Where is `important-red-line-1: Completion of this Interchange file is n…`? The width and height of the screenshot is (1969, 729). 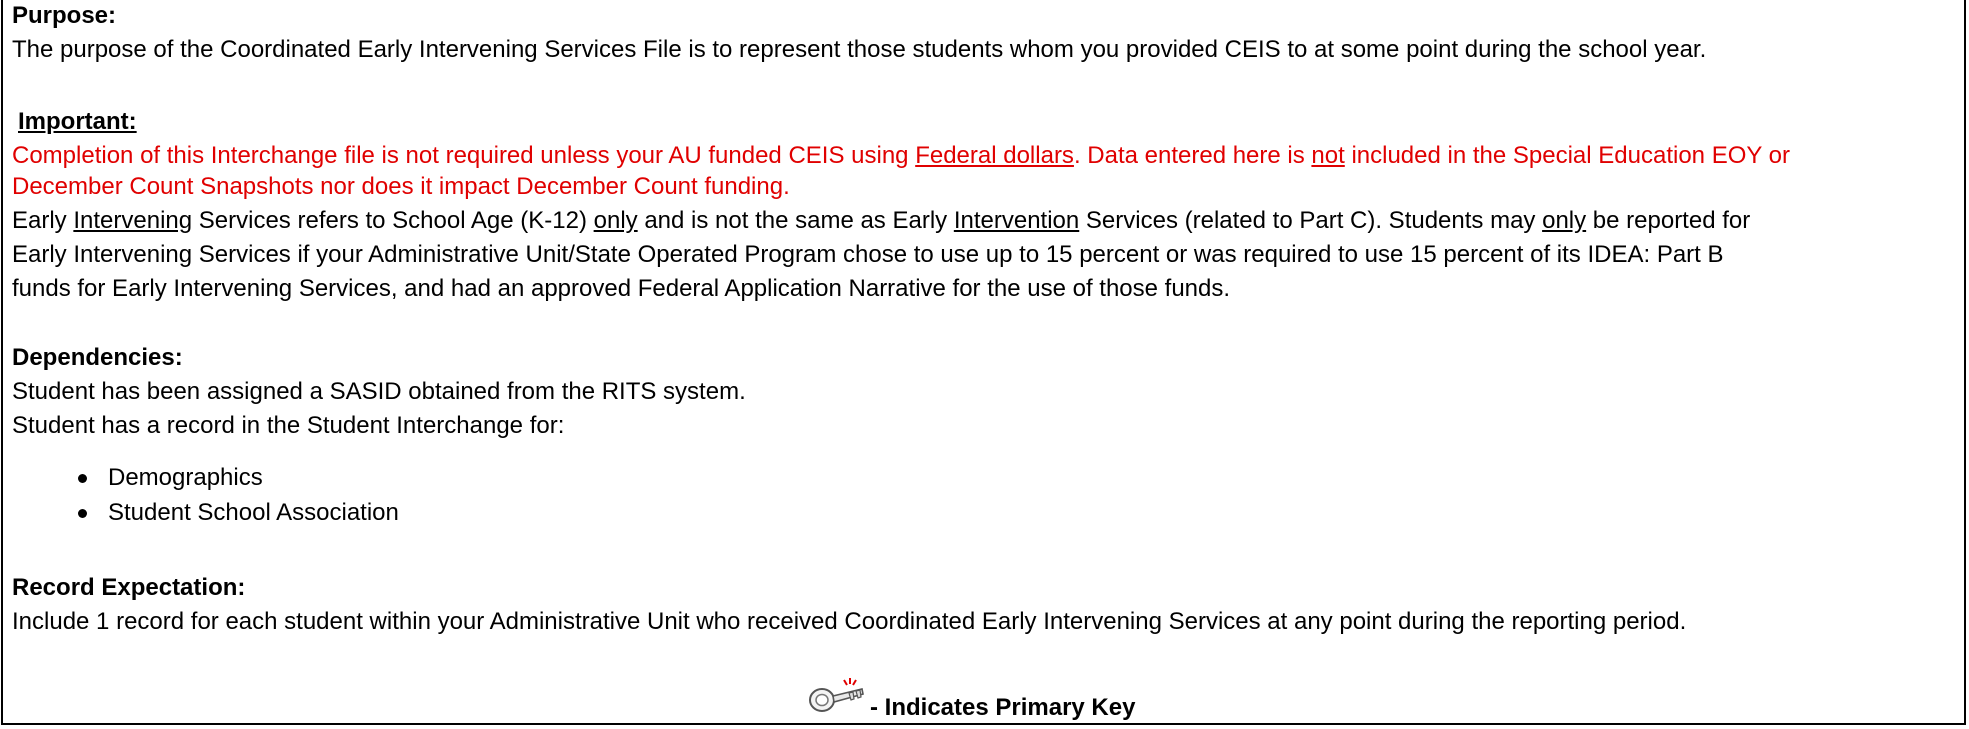
important-red-line-1: Completion of this Interchange file is n… is located at coordinates (901, 156).